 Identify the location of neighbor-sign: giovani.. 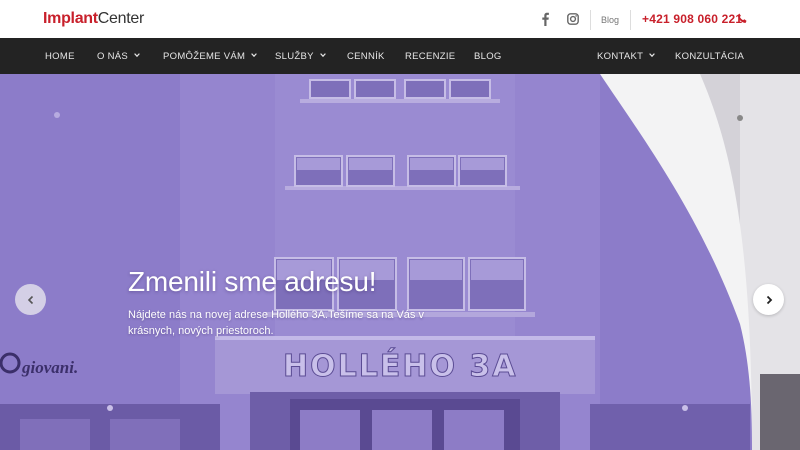
(49, 367).